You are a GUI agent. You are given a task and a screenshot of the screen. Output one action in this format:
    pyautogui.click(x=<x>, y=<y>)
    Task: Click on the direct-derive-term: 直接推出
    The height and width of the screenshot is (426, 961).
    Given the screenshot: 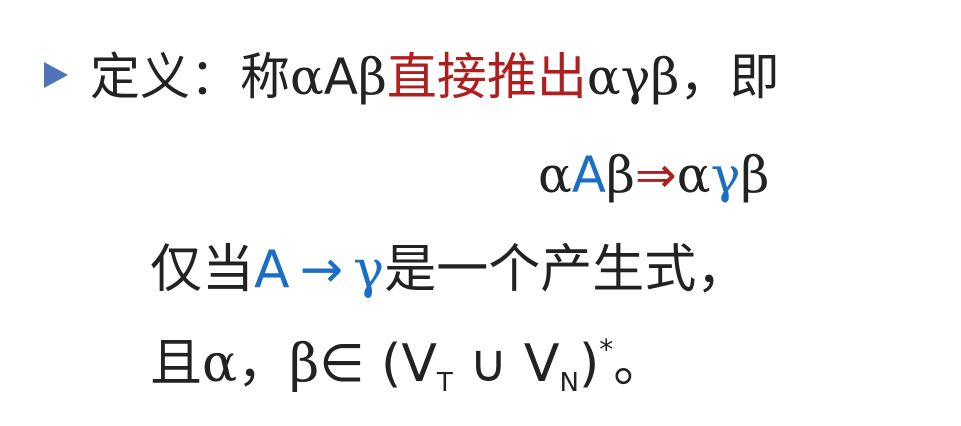 What is the action you would take?
    pyautogui.click(x=486, y=77)
    